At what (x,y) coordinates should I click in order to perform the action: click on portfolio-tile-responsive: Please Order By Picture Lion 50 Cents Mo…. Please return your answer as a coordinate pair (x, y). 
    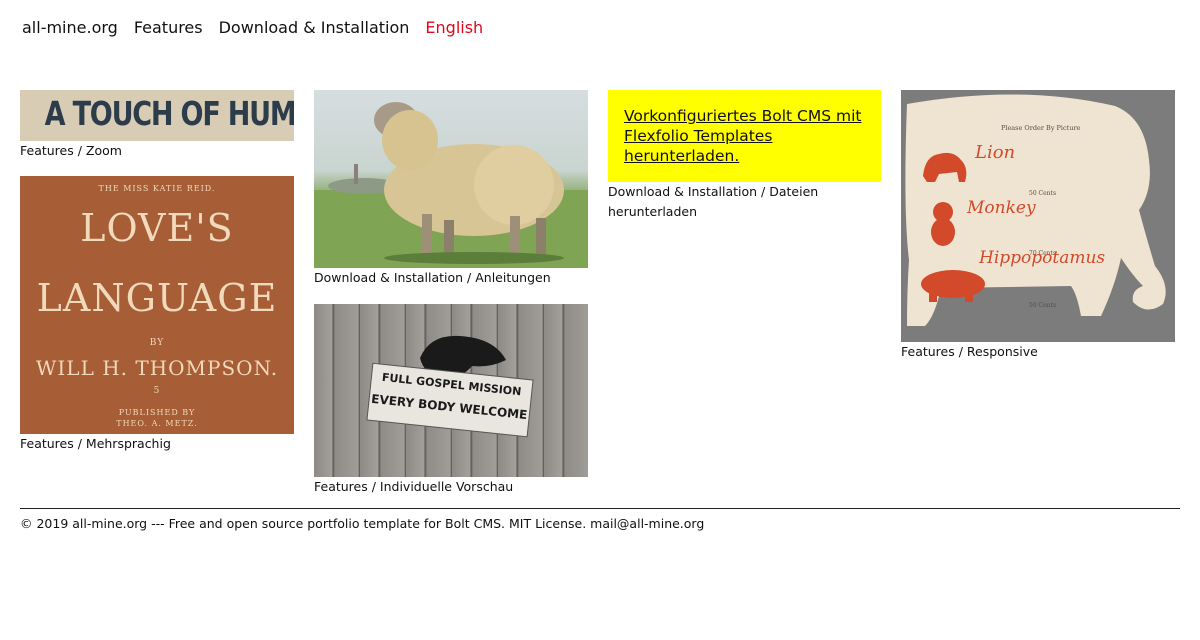
    Looking at the image, I should click on (1038, 226).